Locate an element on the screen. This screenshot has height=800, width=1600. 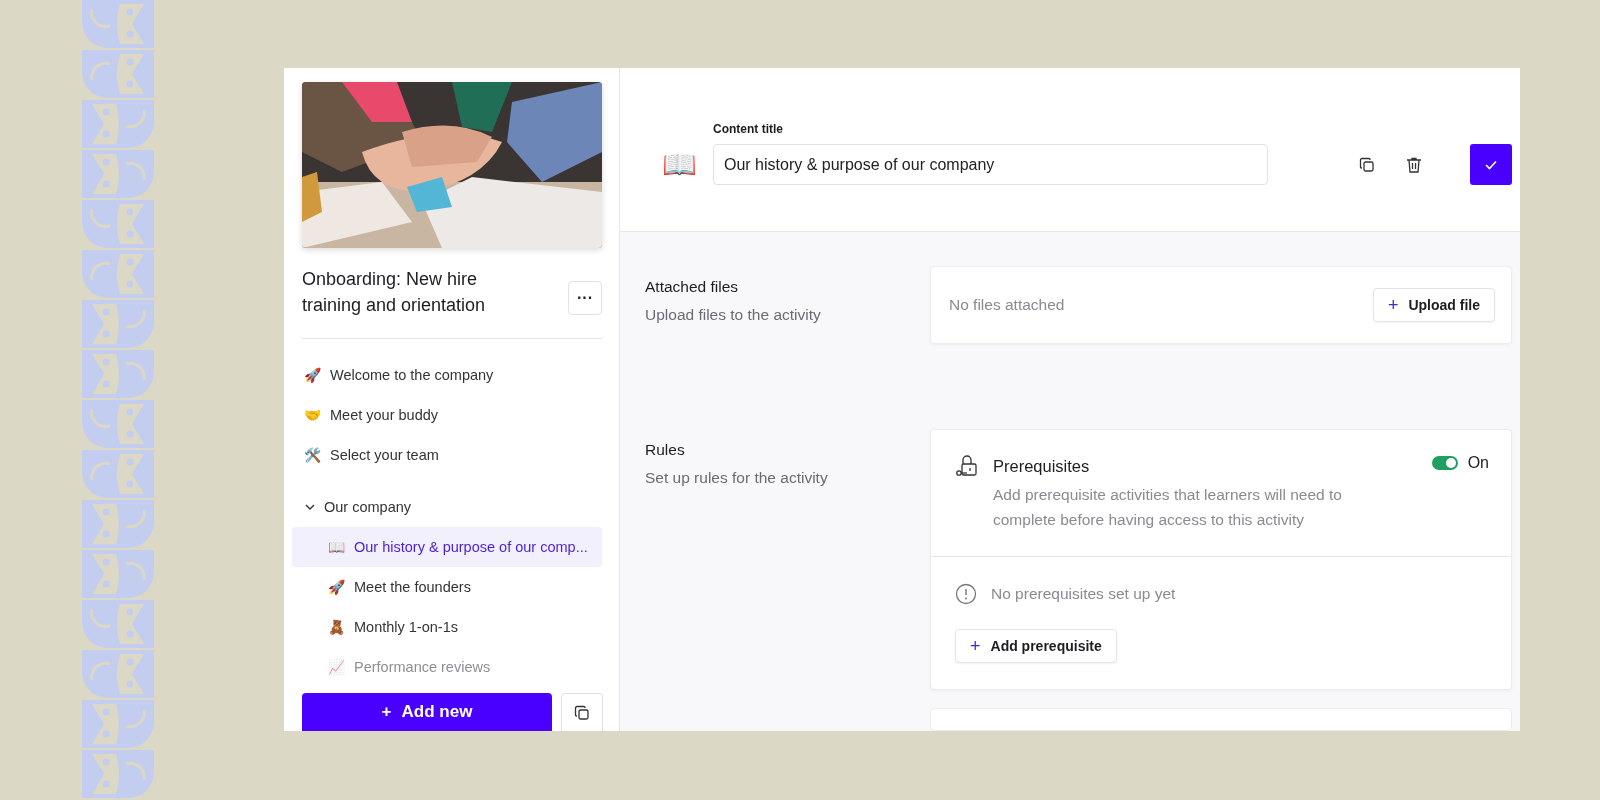
nav-item: Our company is located at coordinates (447, 507).